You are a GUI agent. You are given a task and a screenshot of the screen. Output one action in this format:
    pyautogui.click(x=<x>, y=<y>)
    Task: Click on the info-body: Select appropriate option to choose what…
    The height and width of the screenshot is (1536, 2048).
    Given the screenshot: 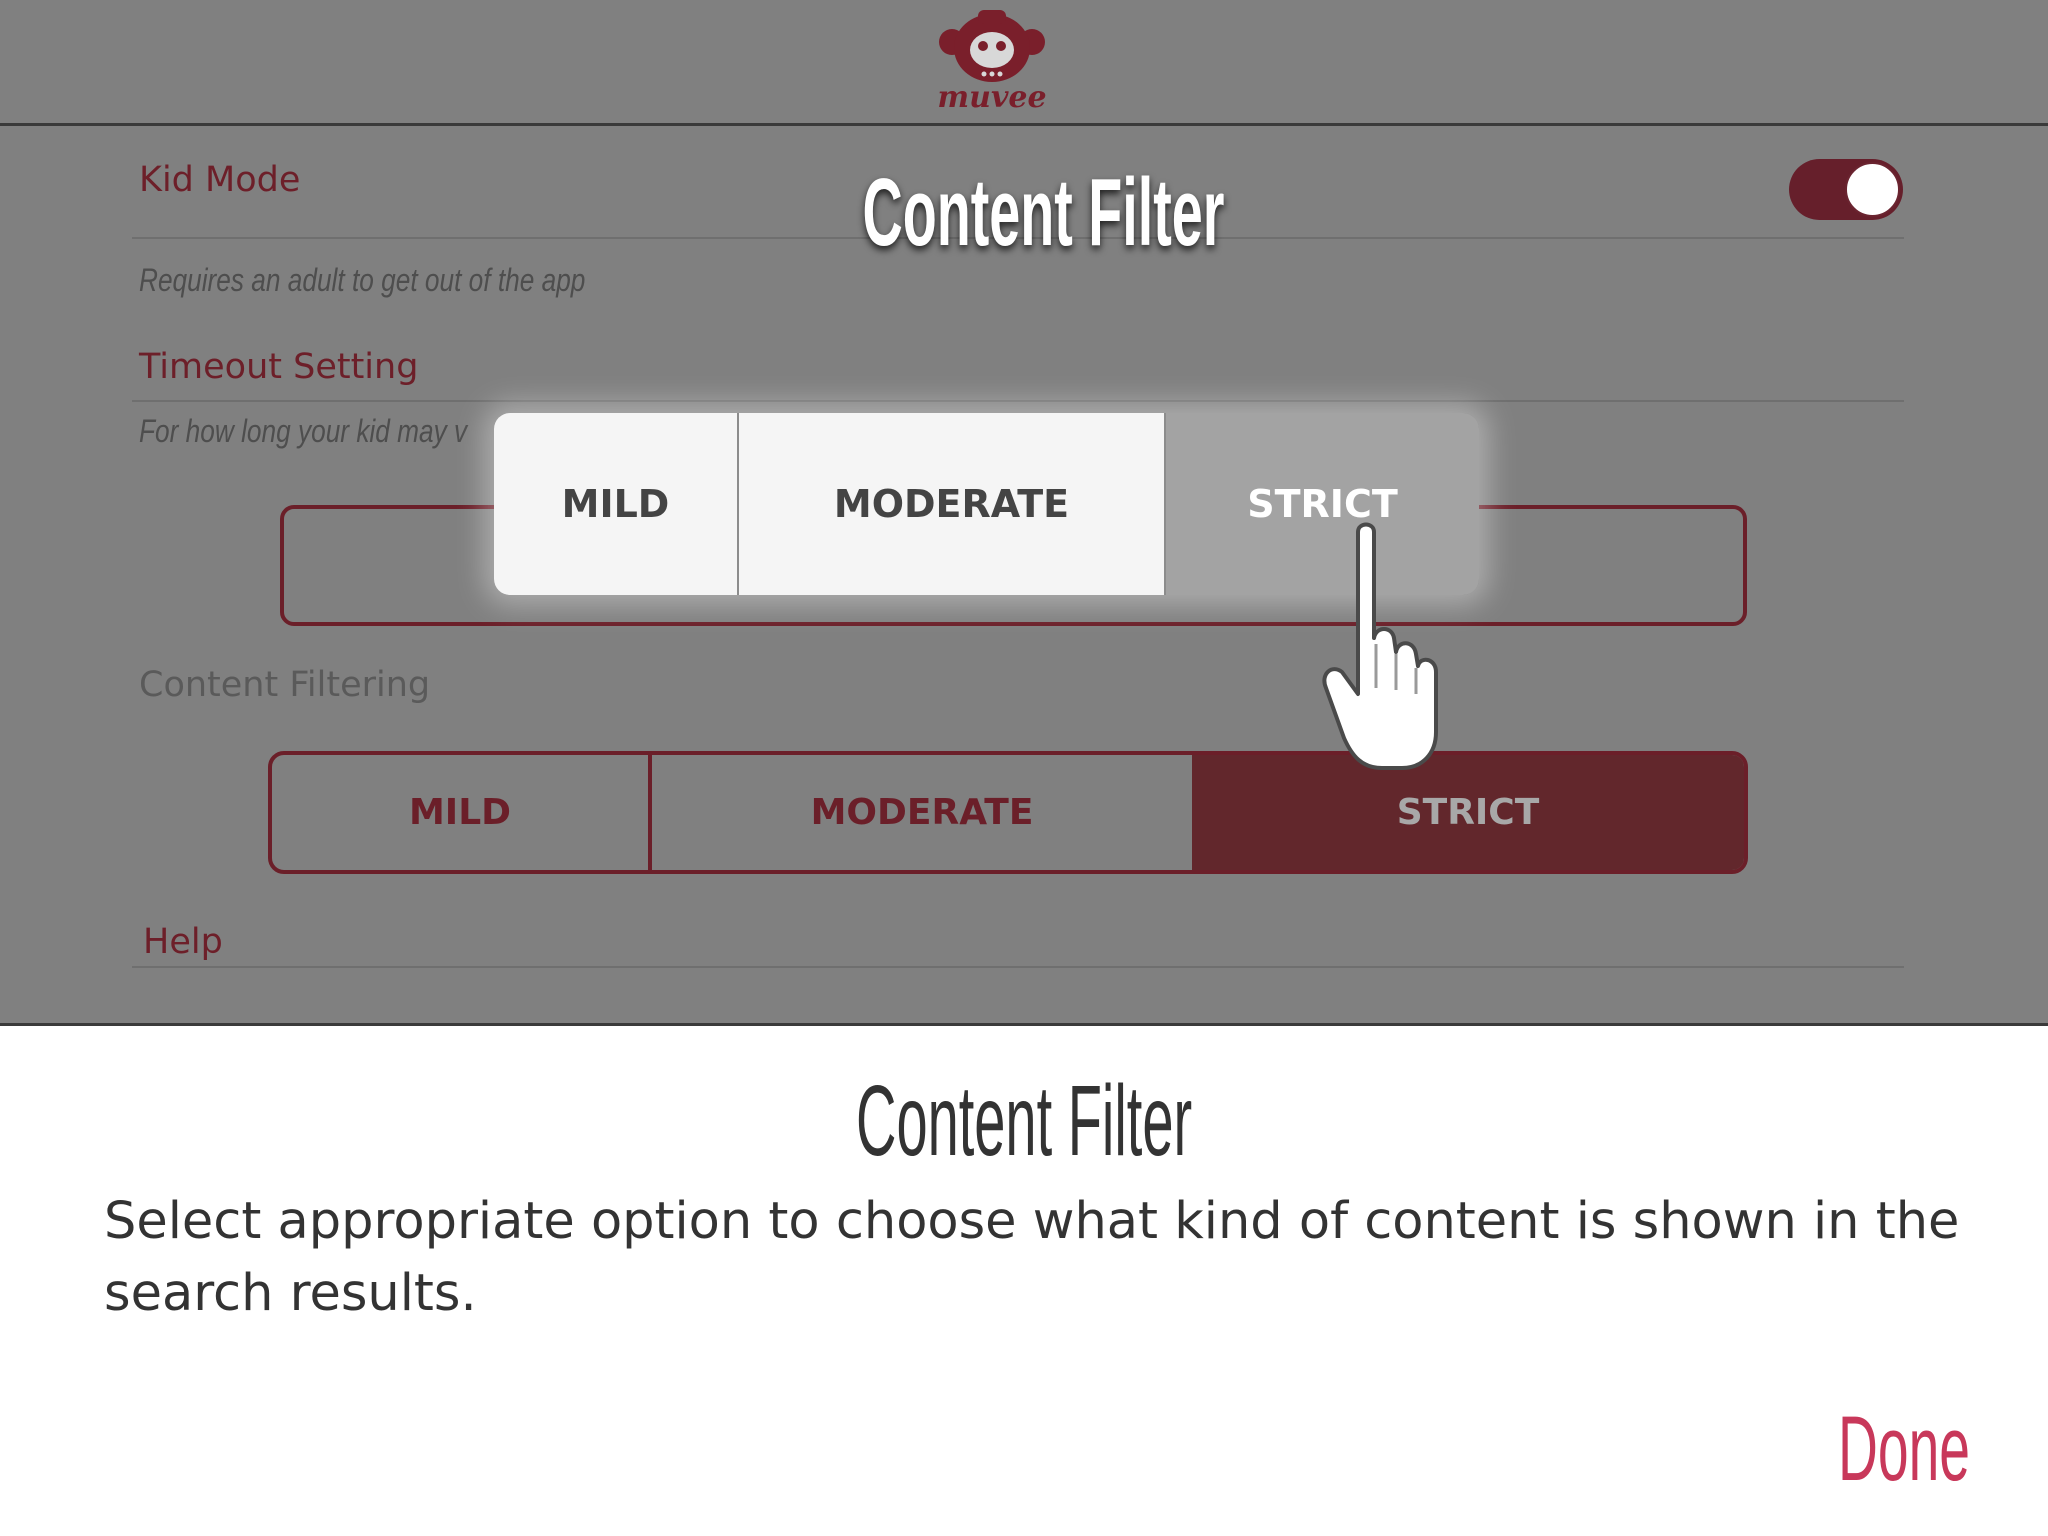 What is the action you would take?
    pyautogui.click(x=1032, y=1257)
    